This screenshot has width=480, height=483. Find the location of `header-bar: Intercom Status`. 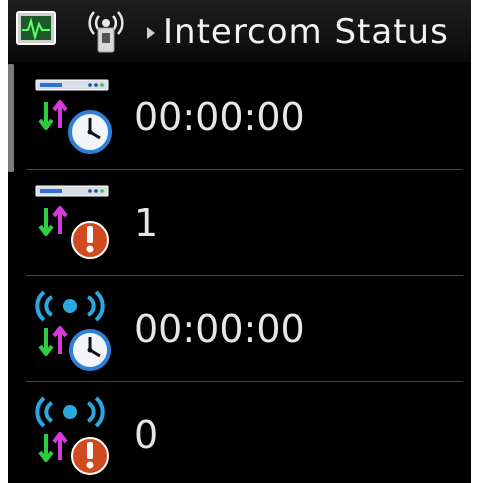

header-bar: Intercom Status is located at coordinates (239, 31).